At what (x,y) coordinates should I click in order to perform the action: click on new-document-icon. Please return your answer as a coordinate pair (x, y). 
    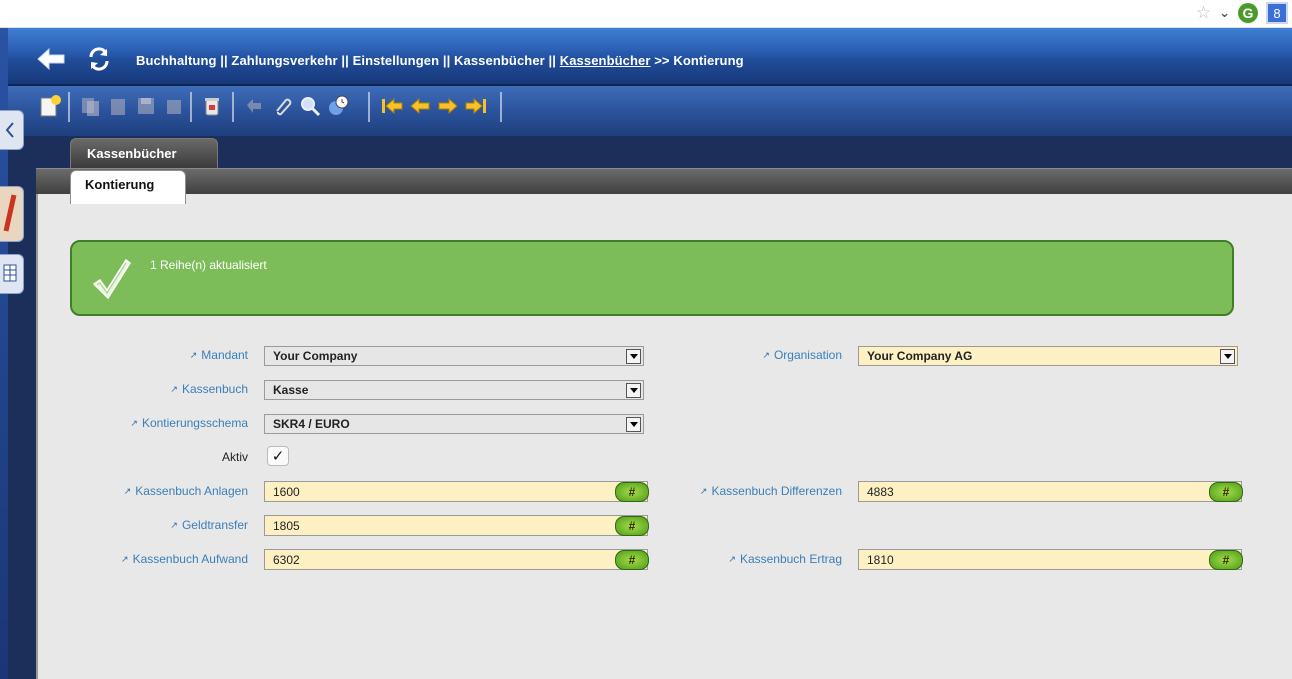
    Looking at the image, I should click on (50, 106).